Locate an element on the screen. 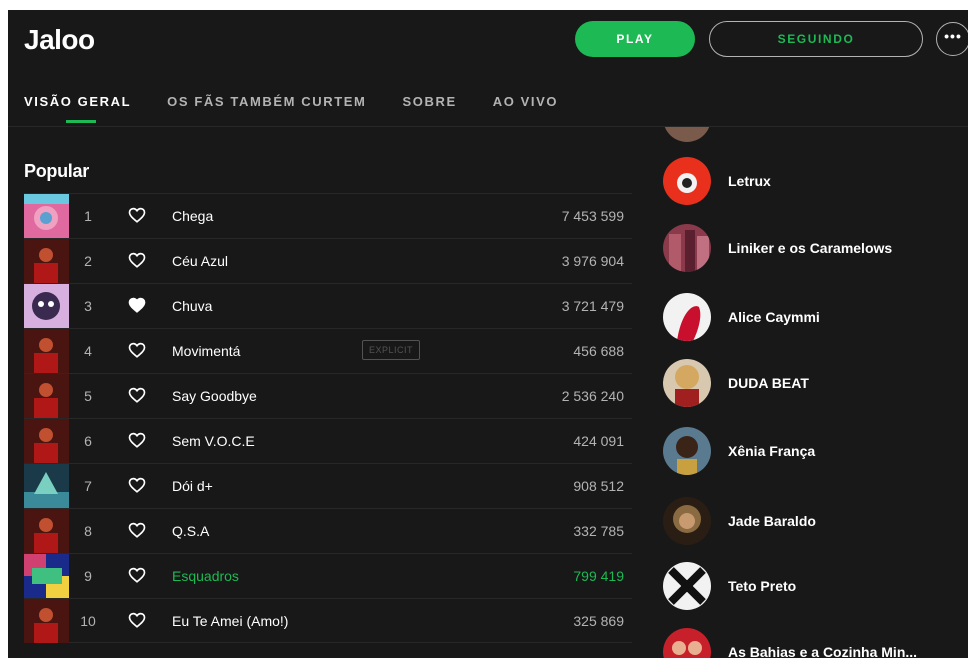  related-artist-alice-caymmi: Alice Caymmi is located at coordinates (813, 318).